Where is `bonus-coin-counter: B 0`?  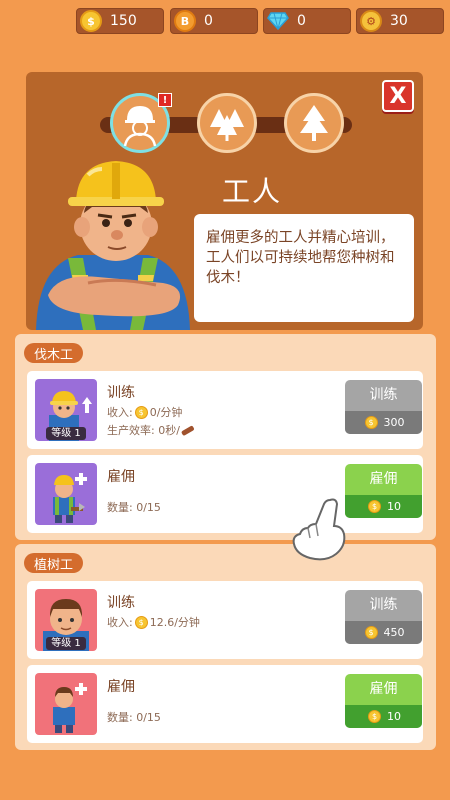 bonus-coin-counter: B 0 is located at coordinates (214, 21).